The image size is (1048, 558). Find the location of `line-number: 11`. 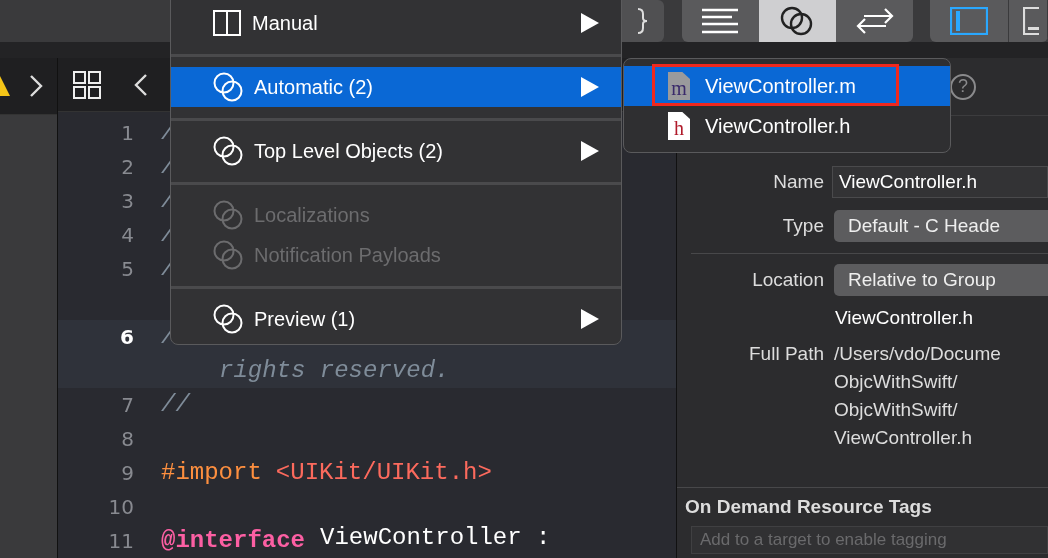

line-number: 11 is located at coordinates (120, 541).